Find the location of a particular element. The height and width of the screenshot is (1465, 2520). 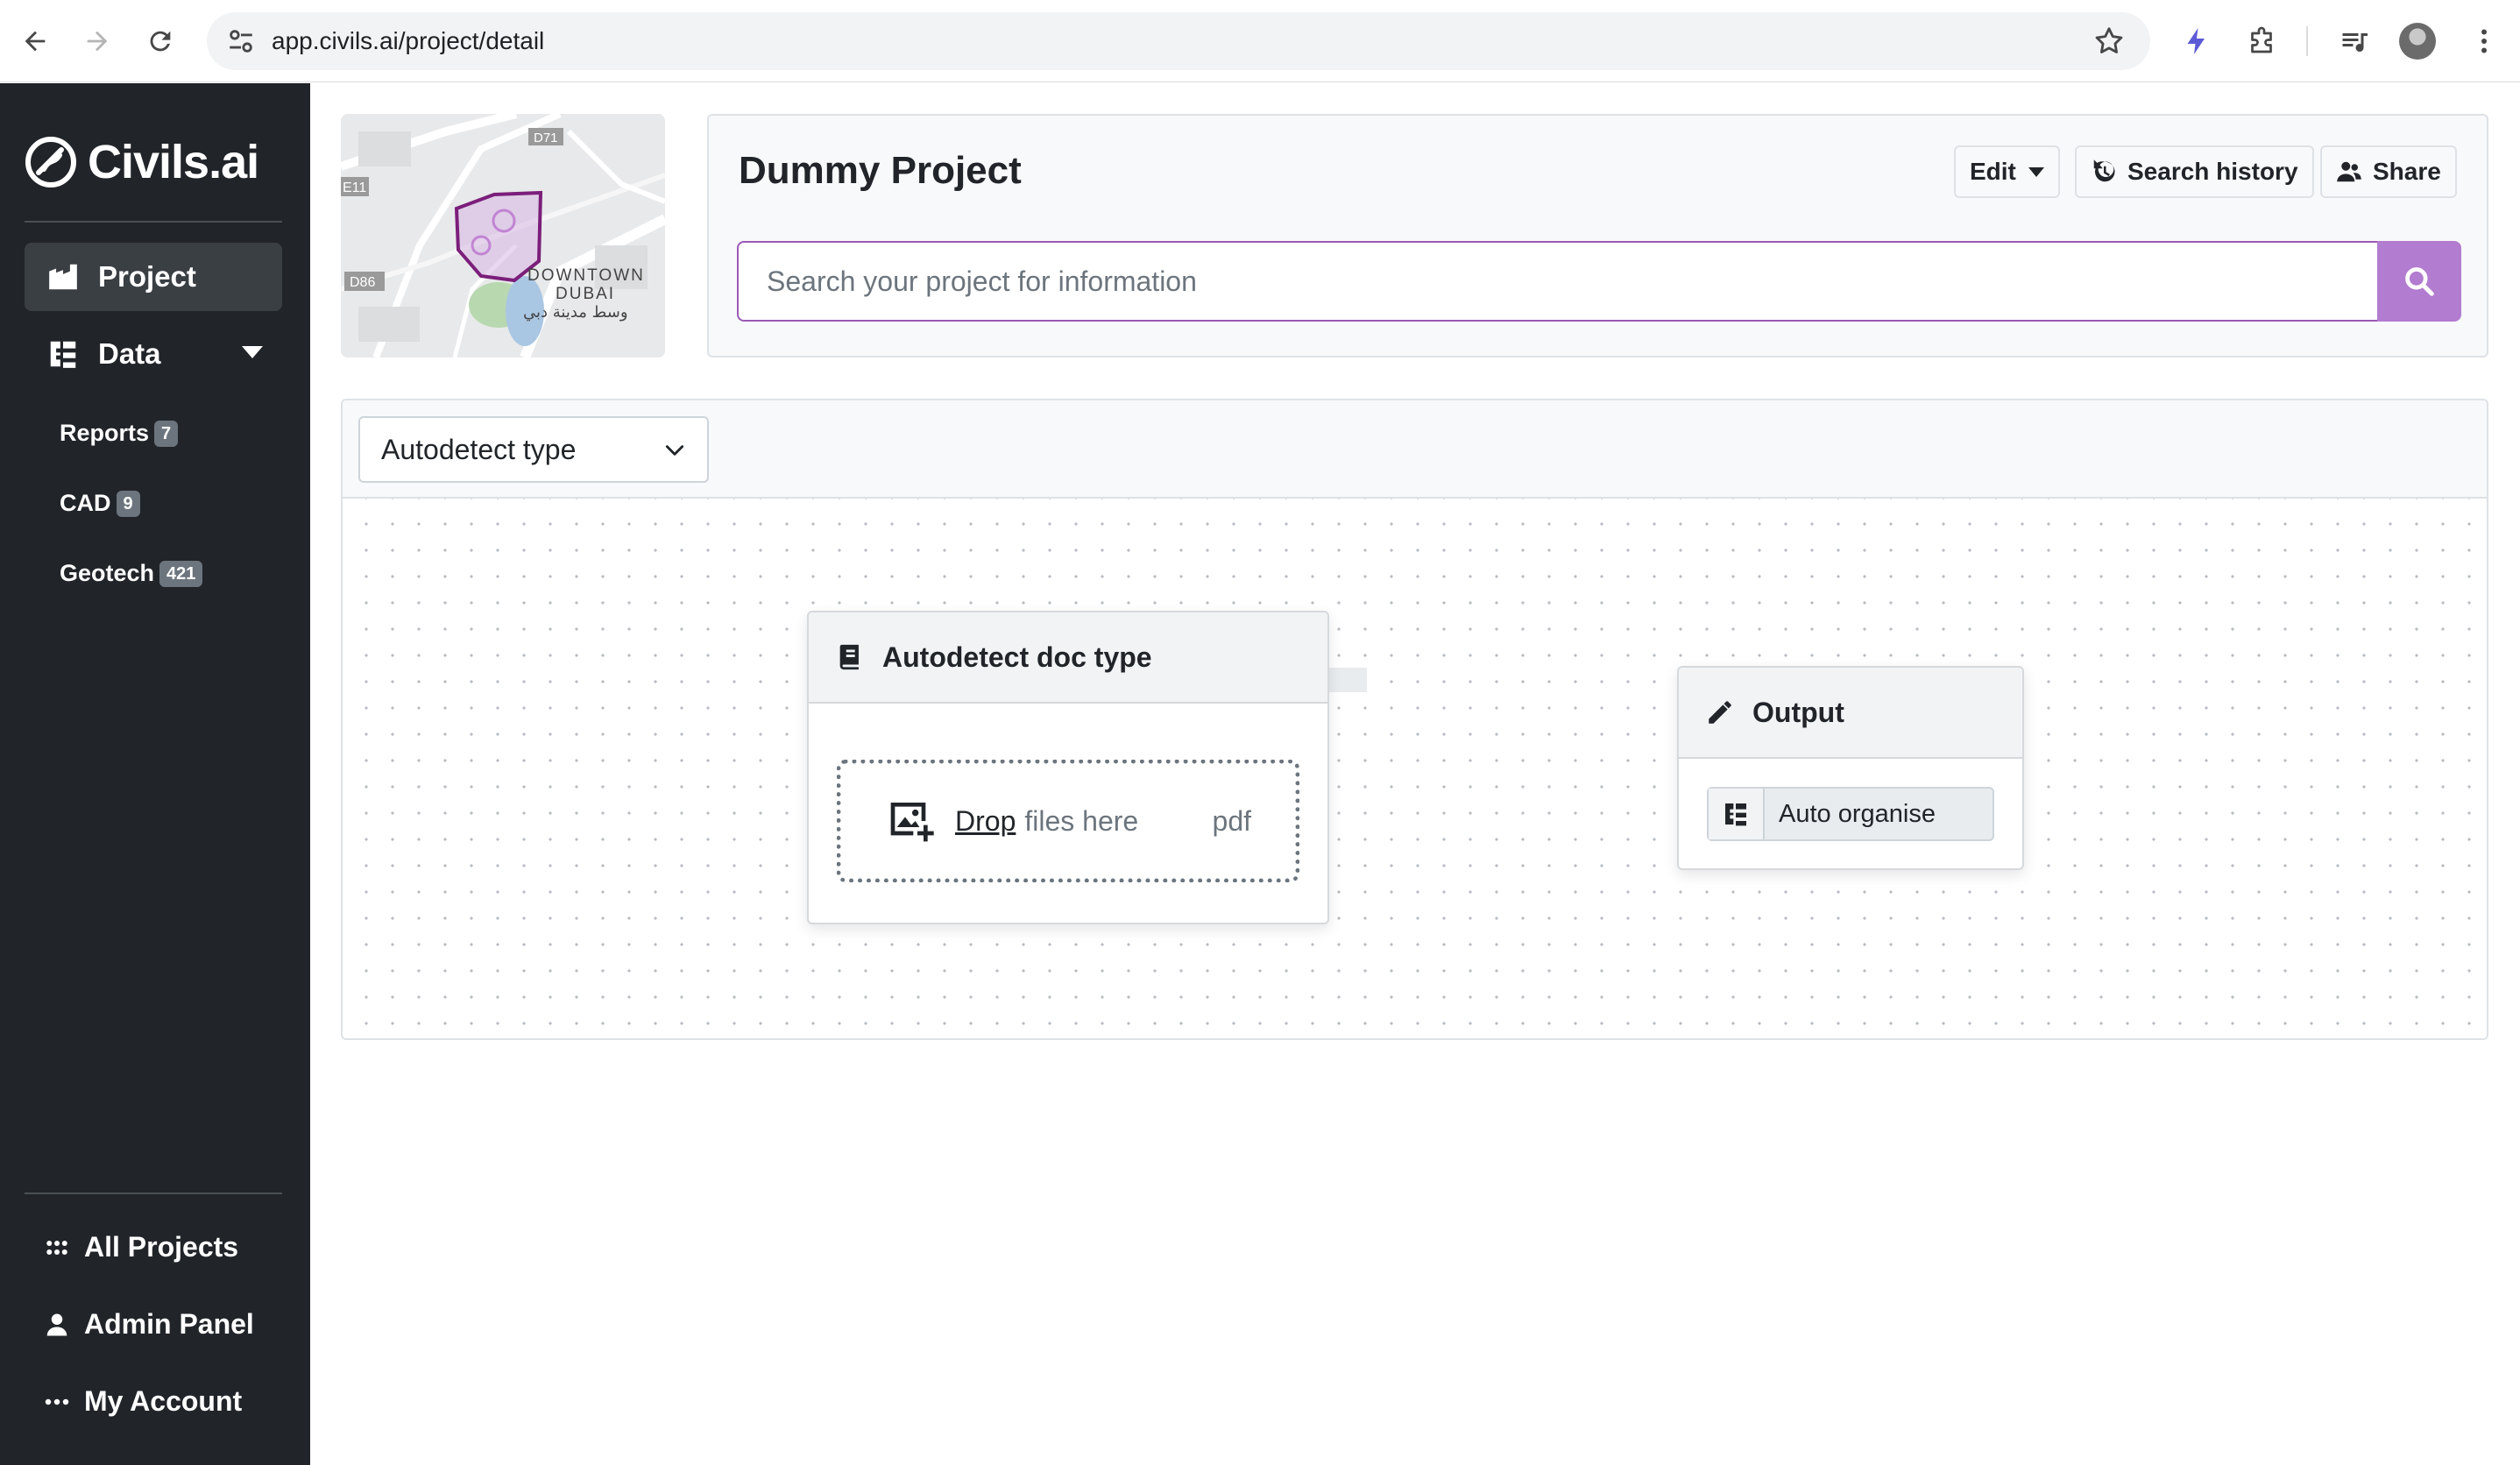

browser-toolbar: app.civils.ai/project/detail is located at coordinates (1260, 41).